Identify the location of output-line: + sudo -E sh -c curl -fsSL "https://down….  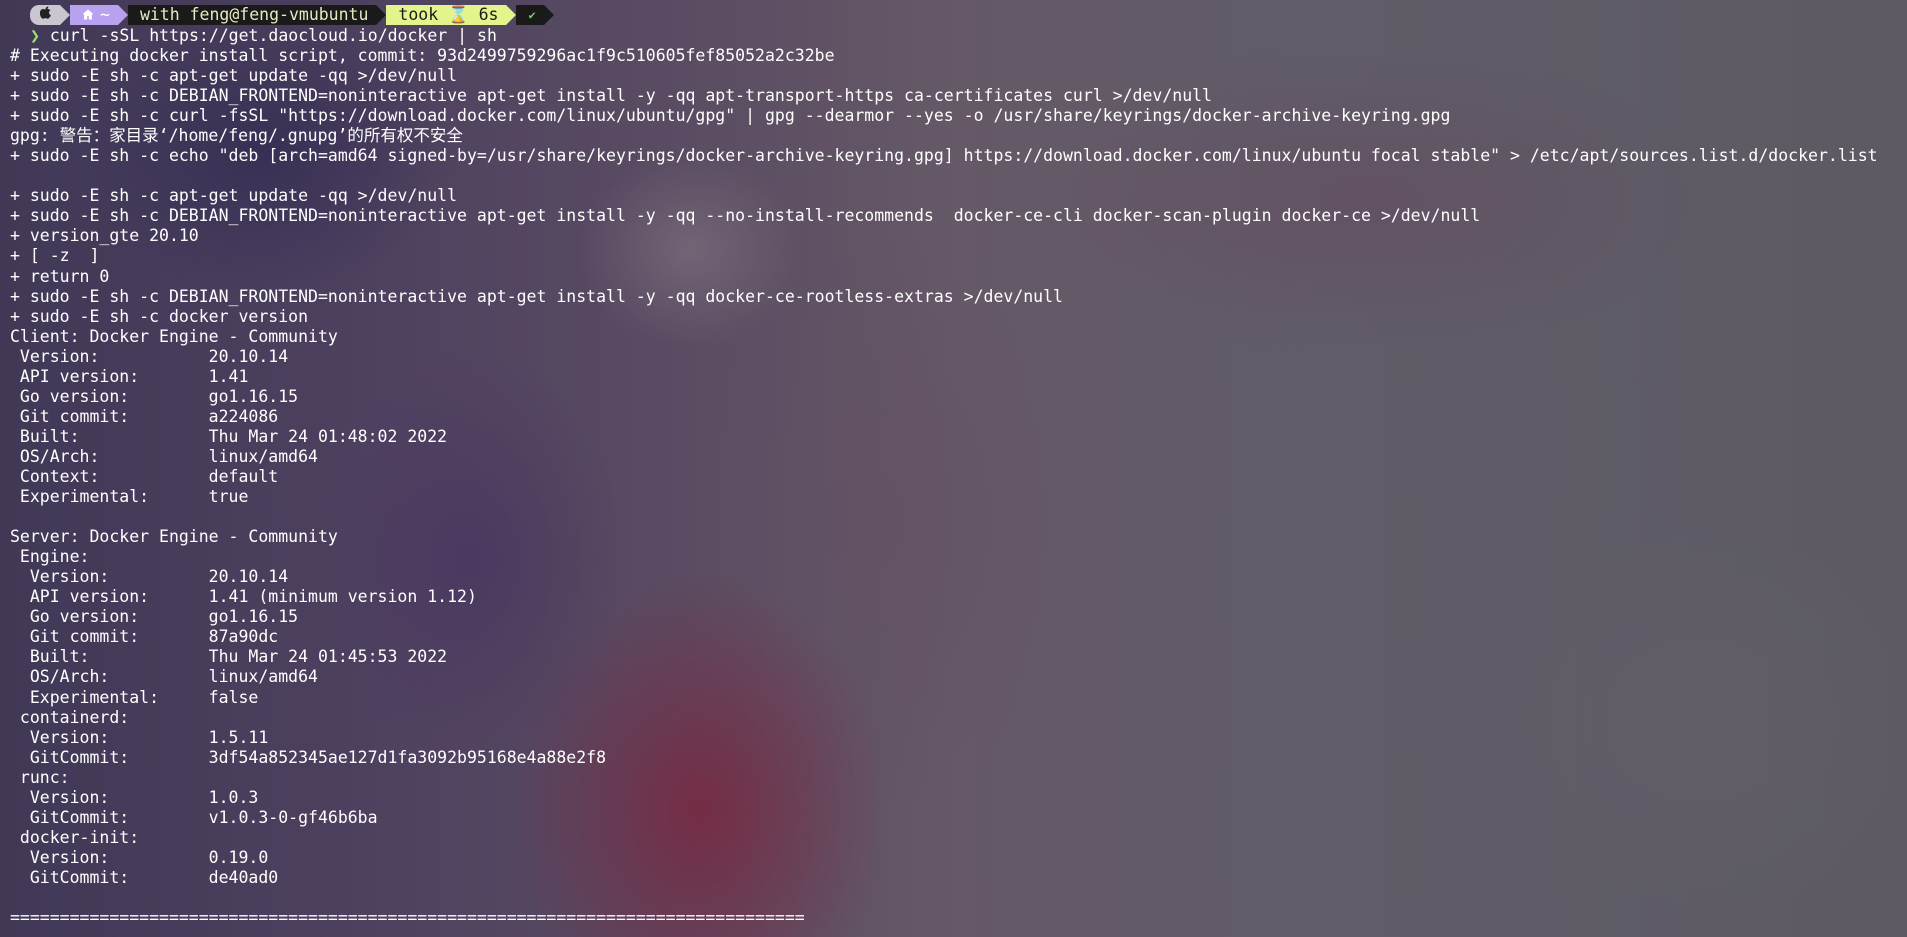
(730, 116).